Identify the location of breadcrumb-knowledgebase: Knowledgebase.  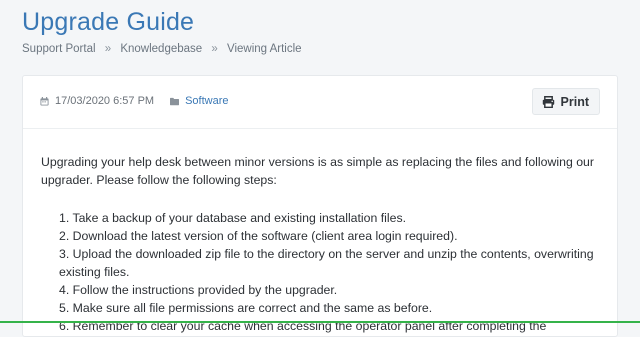
(161, 49).